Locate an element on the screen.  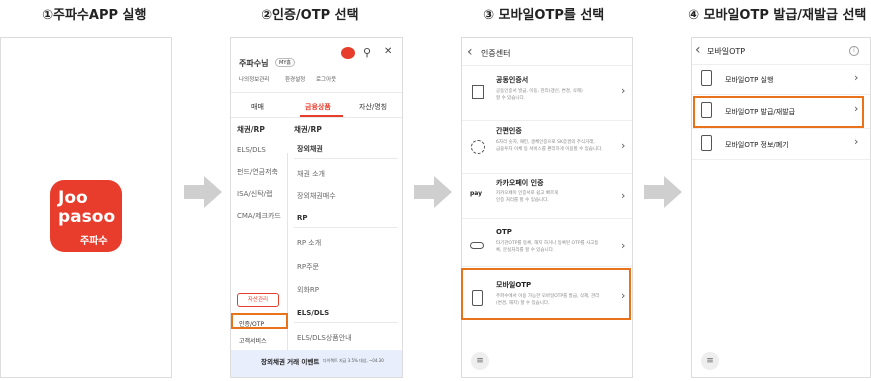
right-menu-otc-bond: 장외채권 is located at coordinates (310, 149).